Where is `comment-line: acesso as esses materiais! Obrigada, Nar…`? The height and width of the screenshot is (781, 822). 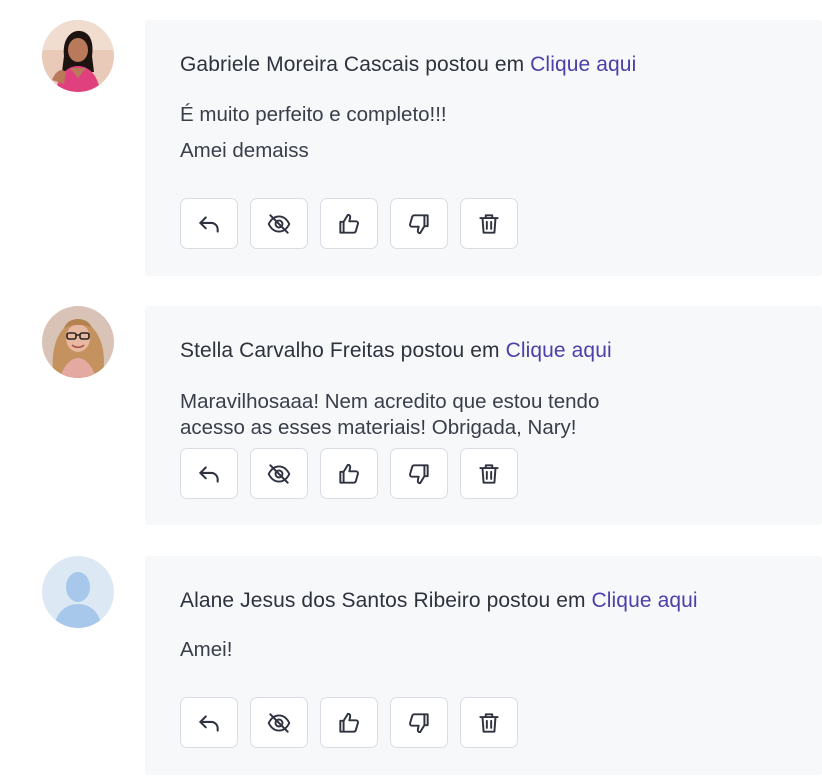
comment-line: acesso as esses materiais! Obrigada, Nar… is located at coordinates (378, 427).